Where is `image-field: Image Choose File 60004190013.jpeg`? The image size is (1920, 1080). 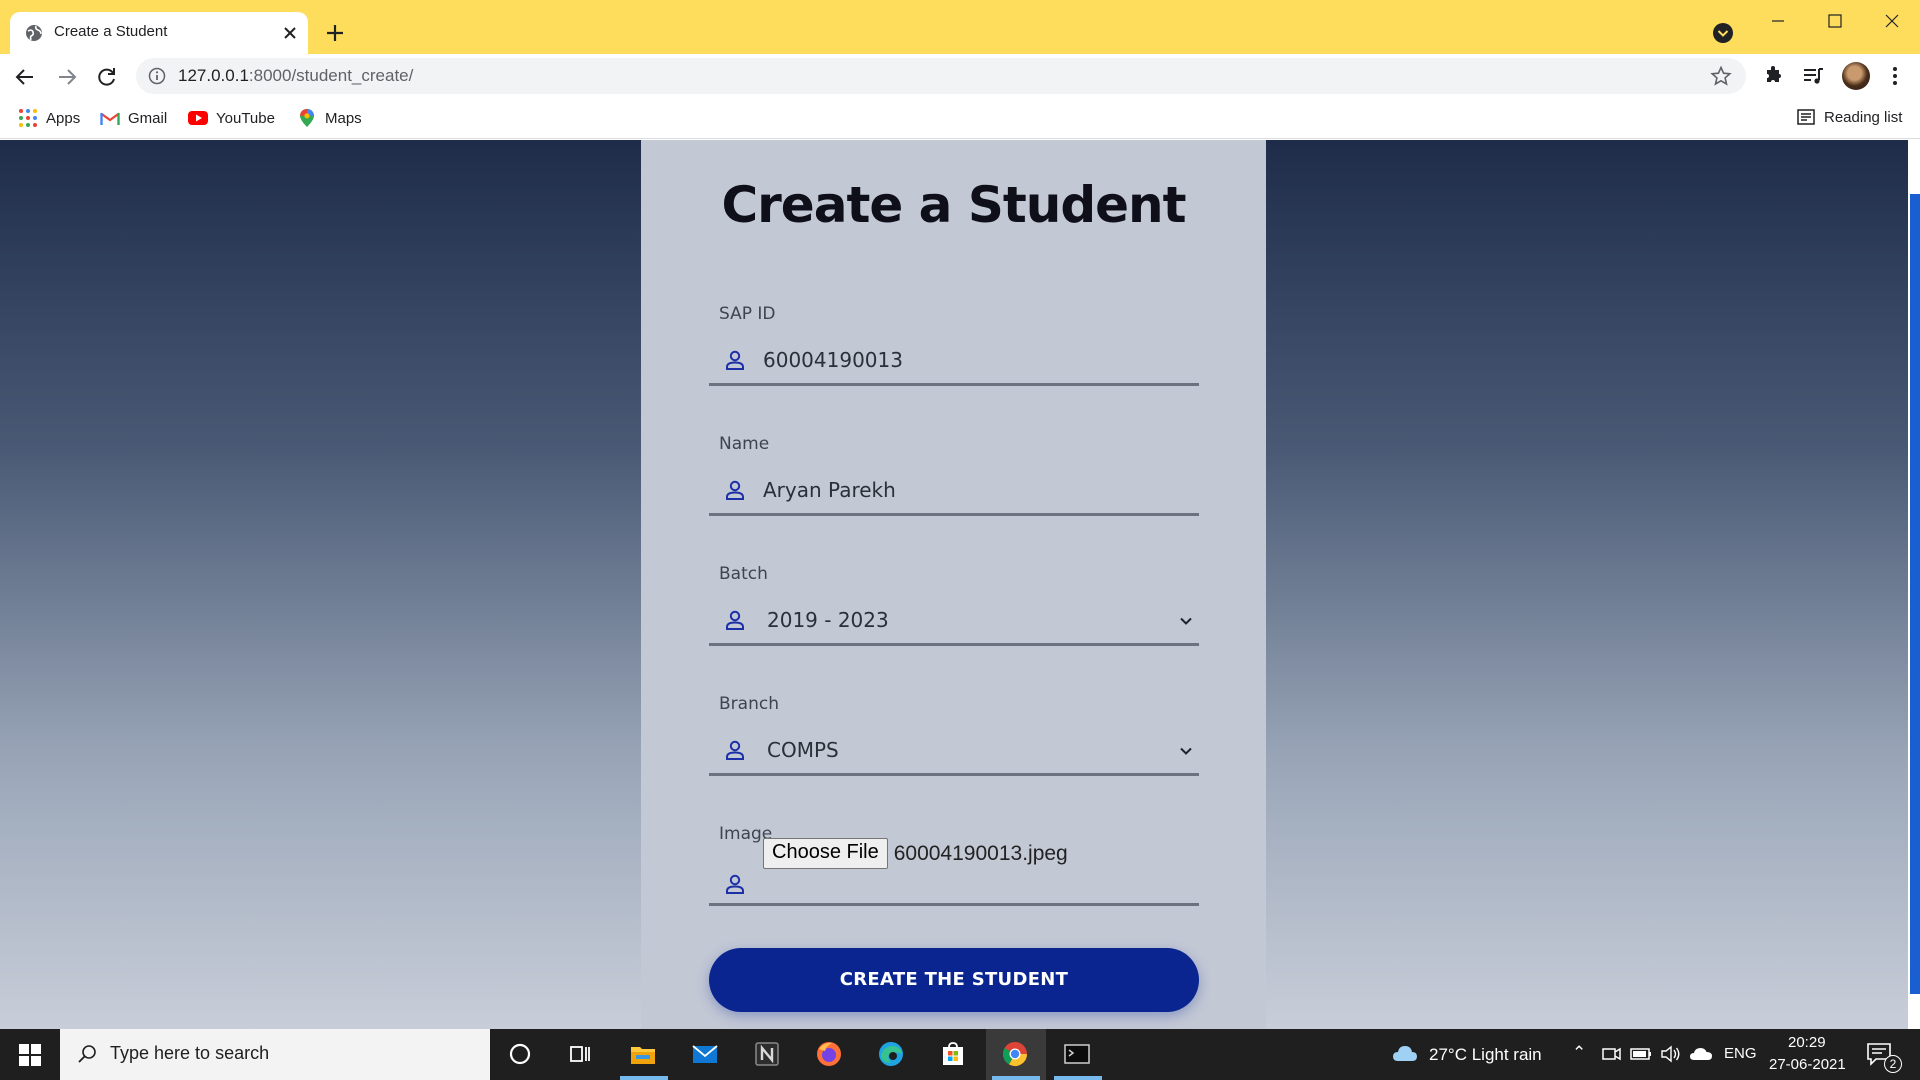 image-field: Image Choose File 60004190013.jpeg is located at coordinates (954, 877).